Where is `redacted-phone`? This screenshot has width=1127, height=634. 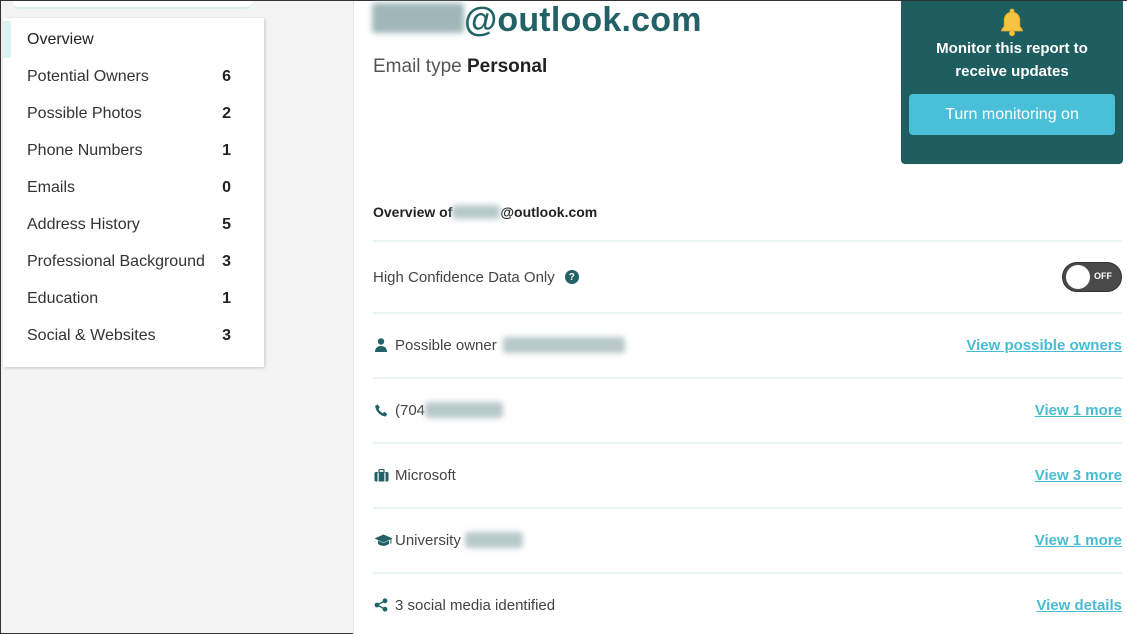 redacted-phone is located at coordinates (464, 410).